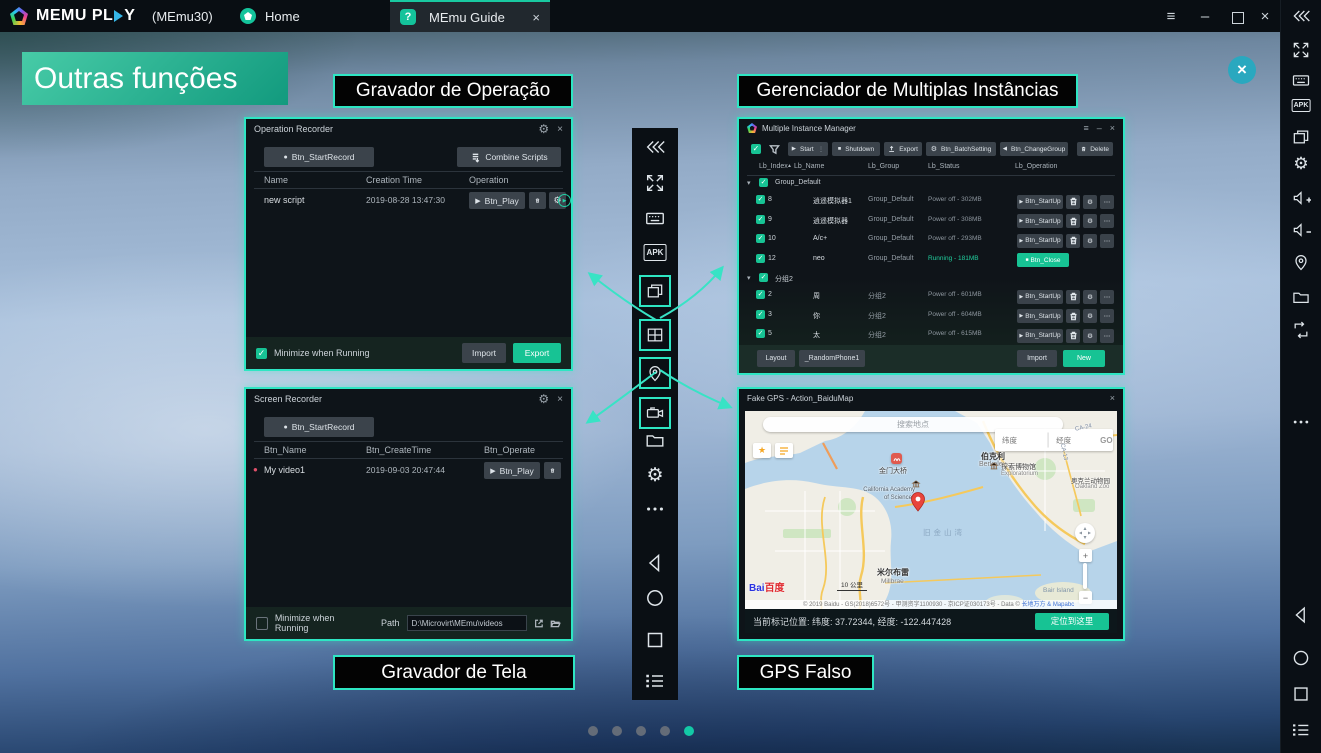 The height and width of the screenshot is (753, 1321). What do you see at coordinates (539, 623) in the screenshot?
I see `open-path-icon` at bounding box center [539, 623].